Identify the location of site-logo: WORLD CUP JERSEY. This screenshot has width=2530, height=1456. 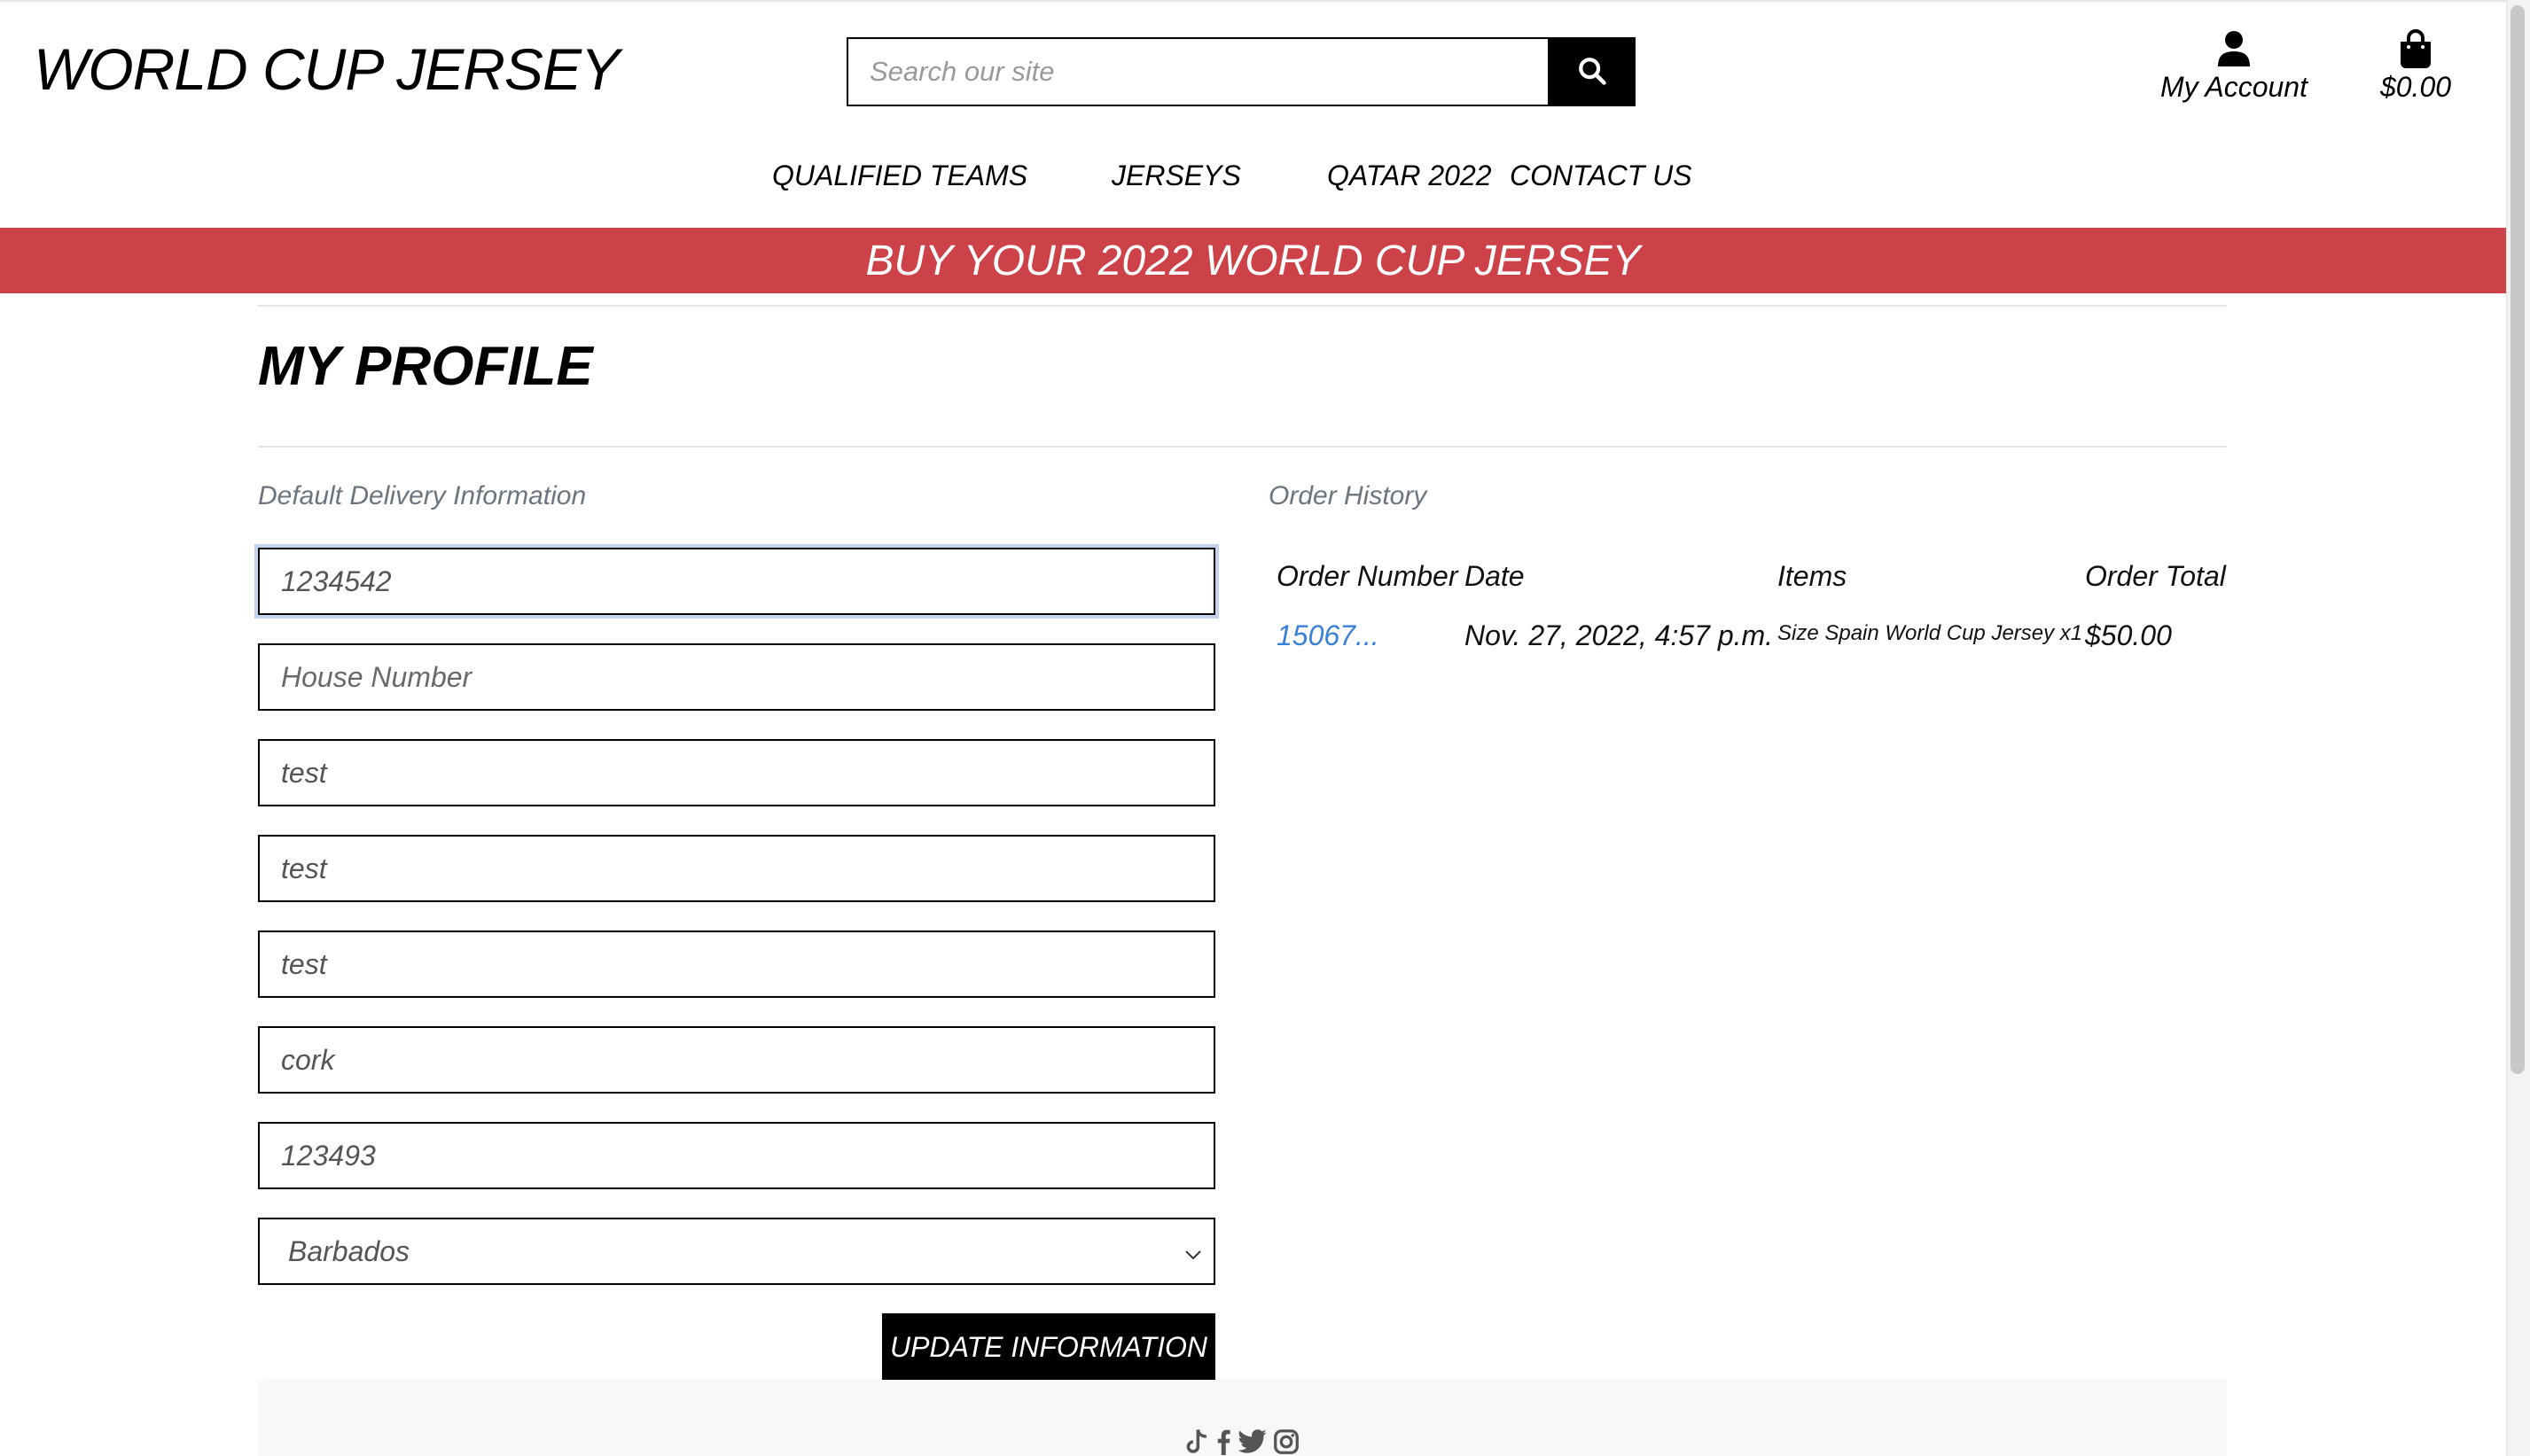
(327, 69).